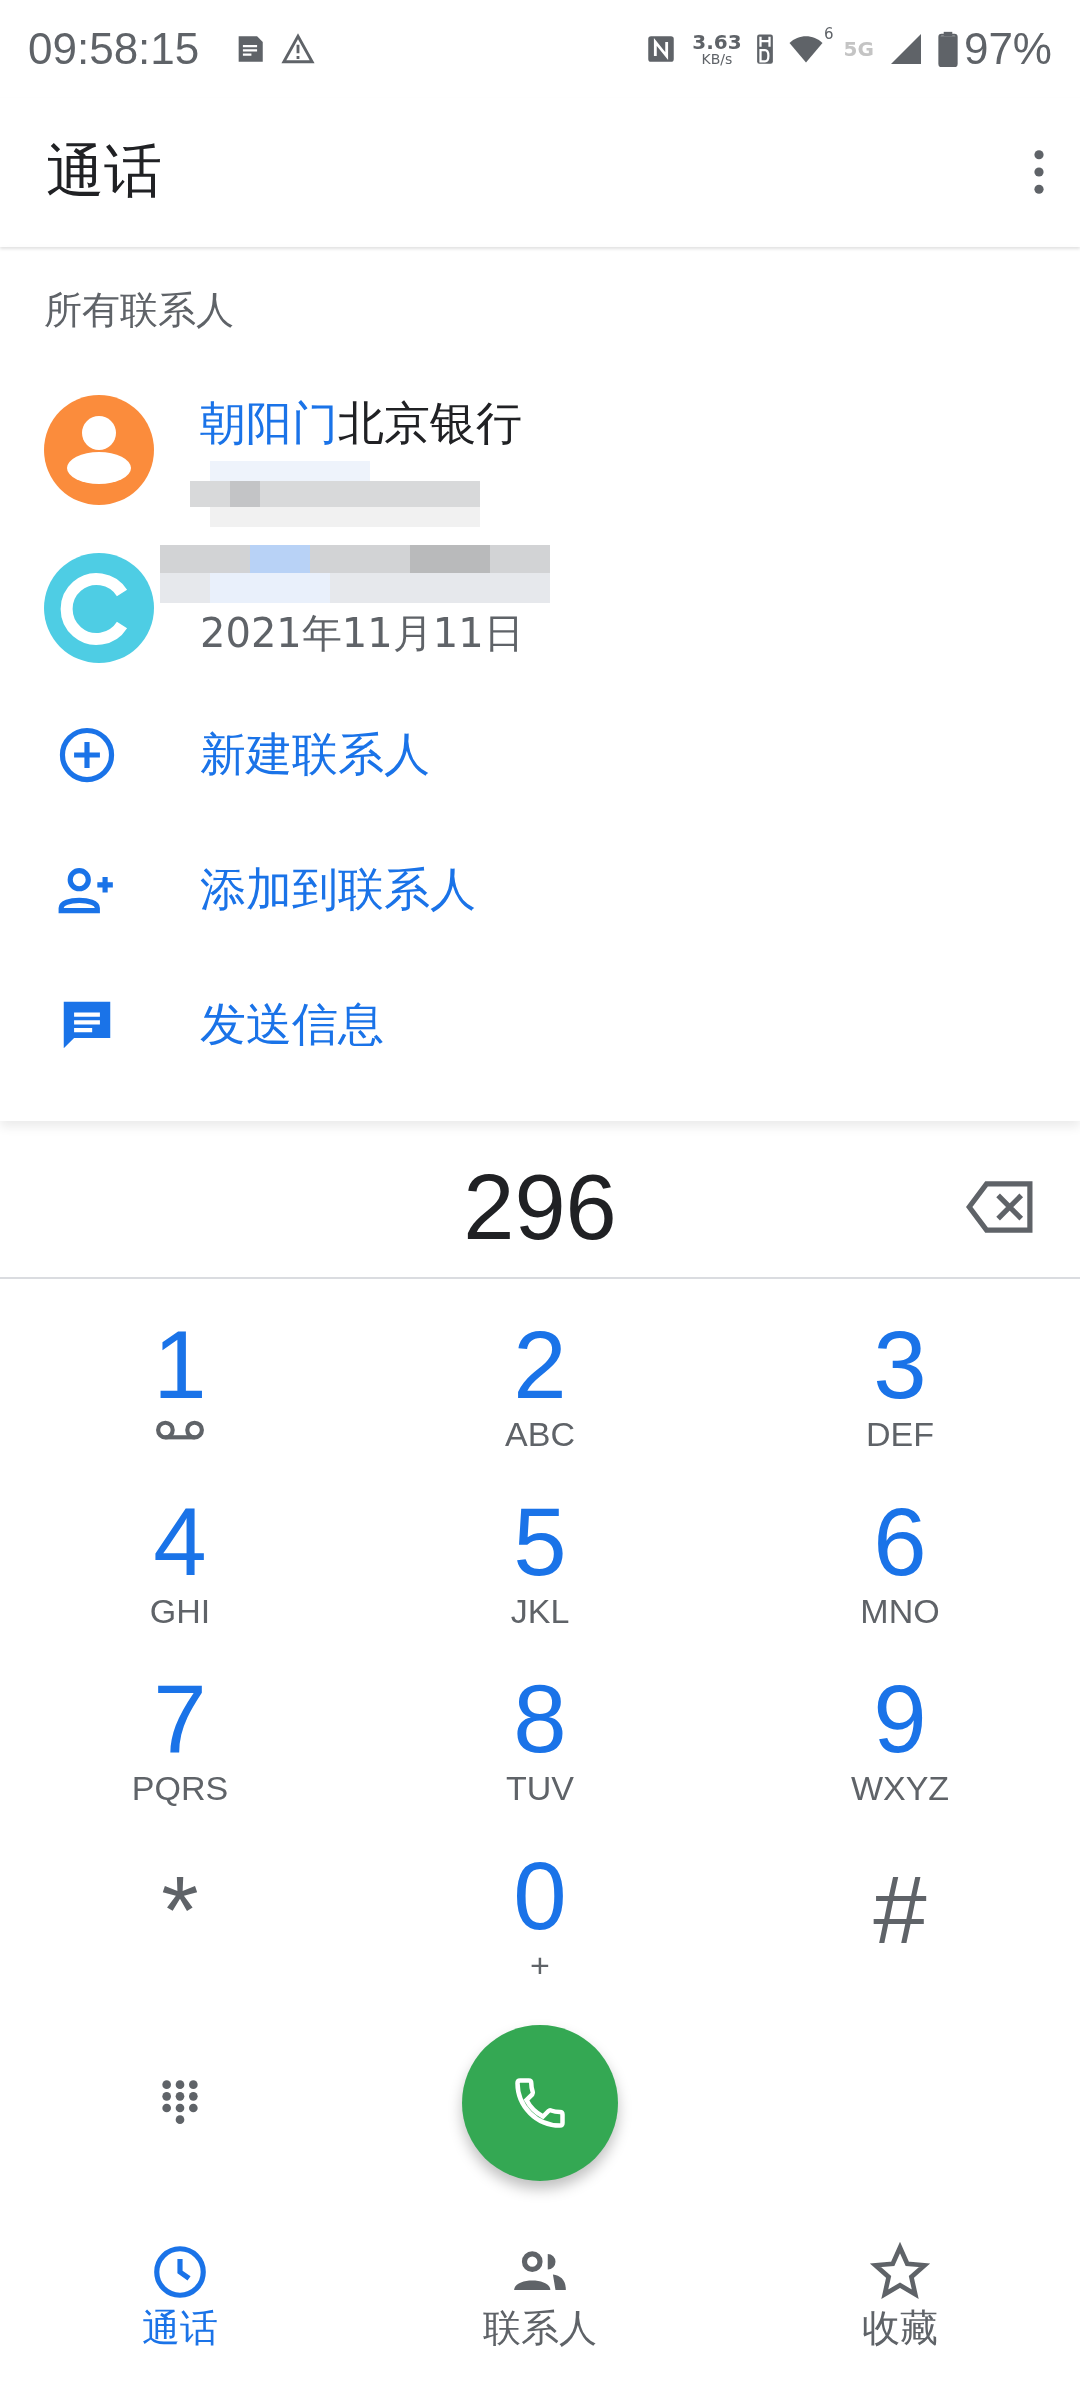 The height and width of the screenshot is (2400, 1080). Describe the element at coordinates (1039, 172) in the screenshot. I see `more-icon` at that location.